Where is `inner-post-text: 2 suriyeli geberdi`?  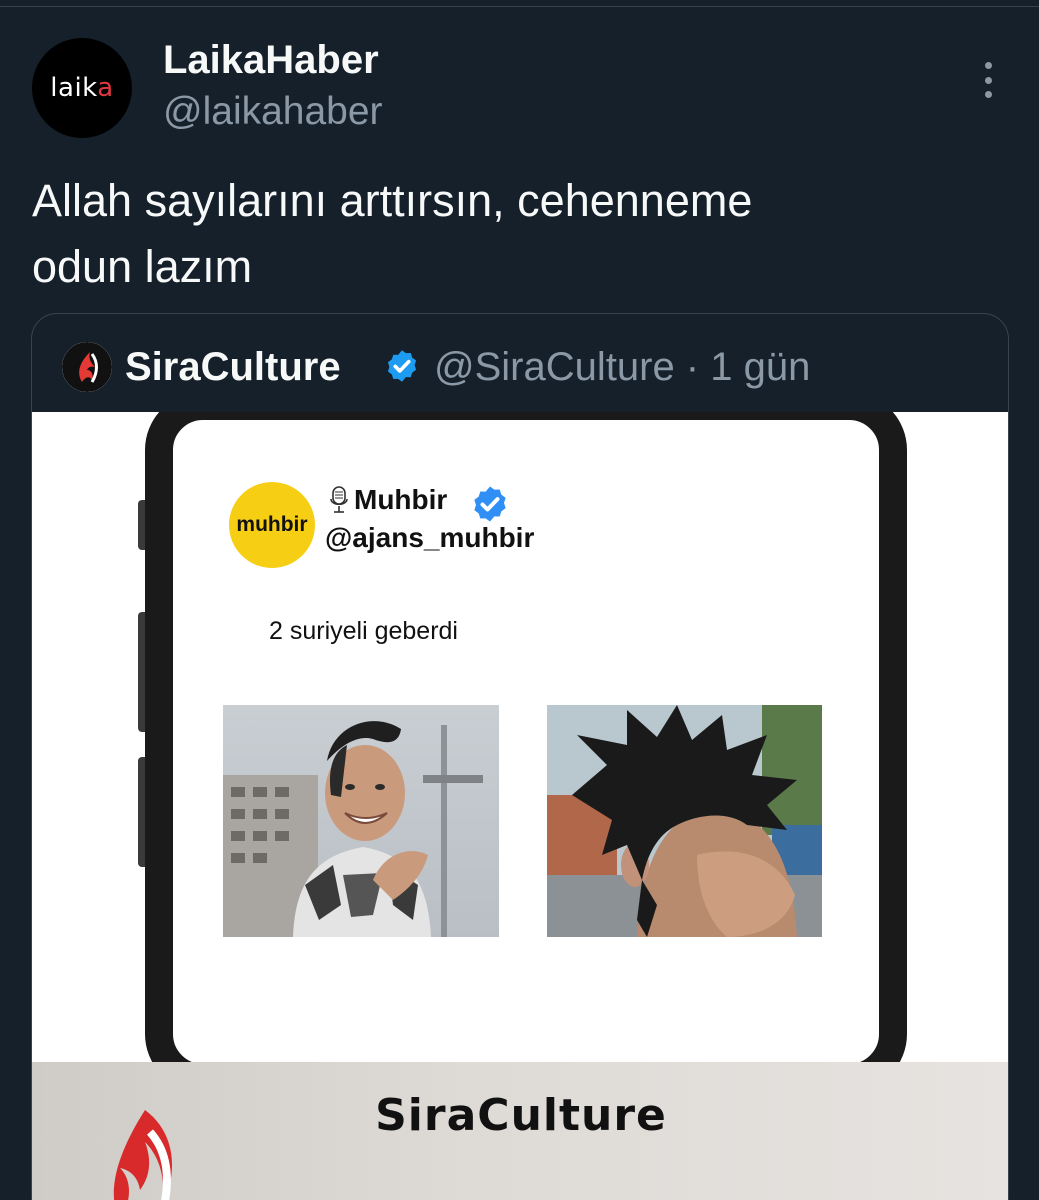
inner-post-text: 2 suriyeli geberdi is located at coordinates (363, 631).